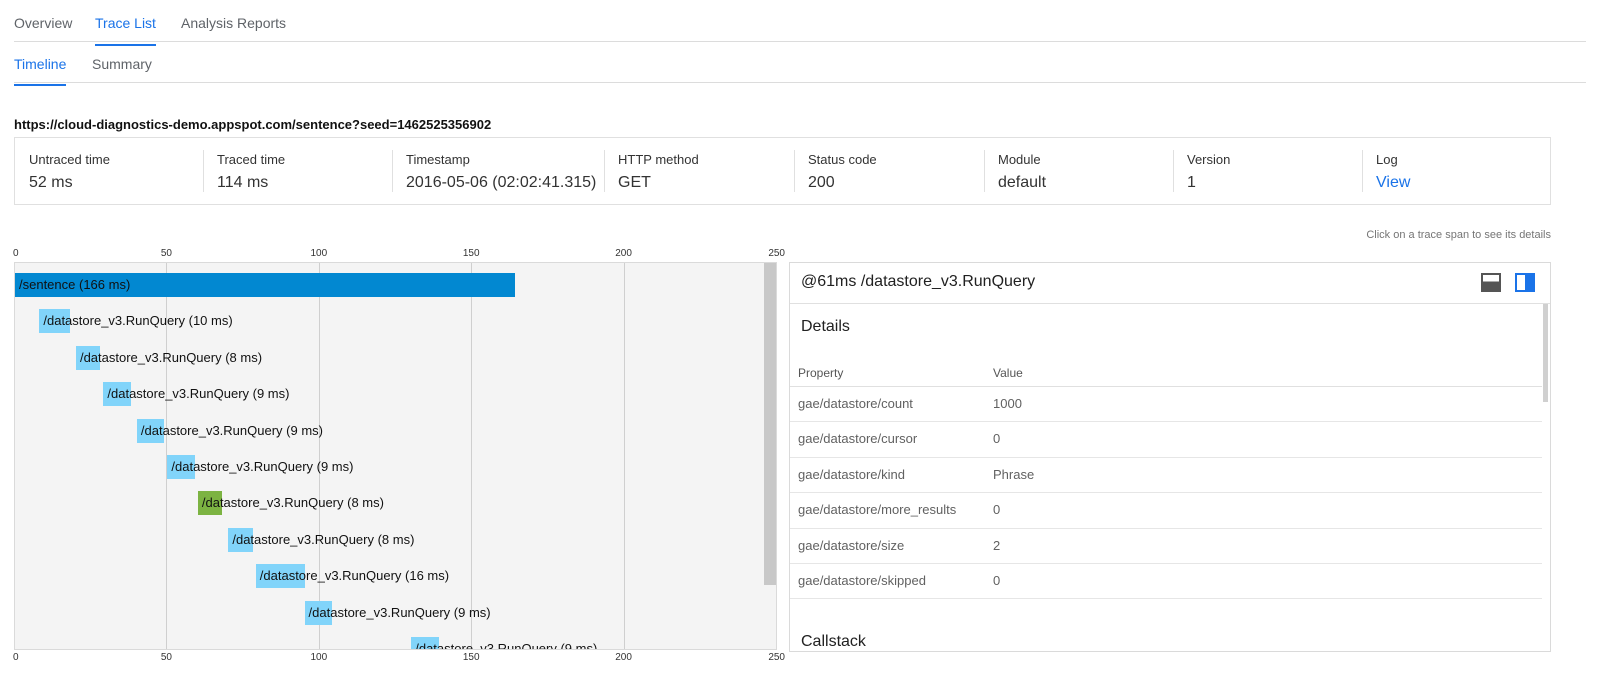  I want to click on summary-version: Version 1, so click(1201, 171).